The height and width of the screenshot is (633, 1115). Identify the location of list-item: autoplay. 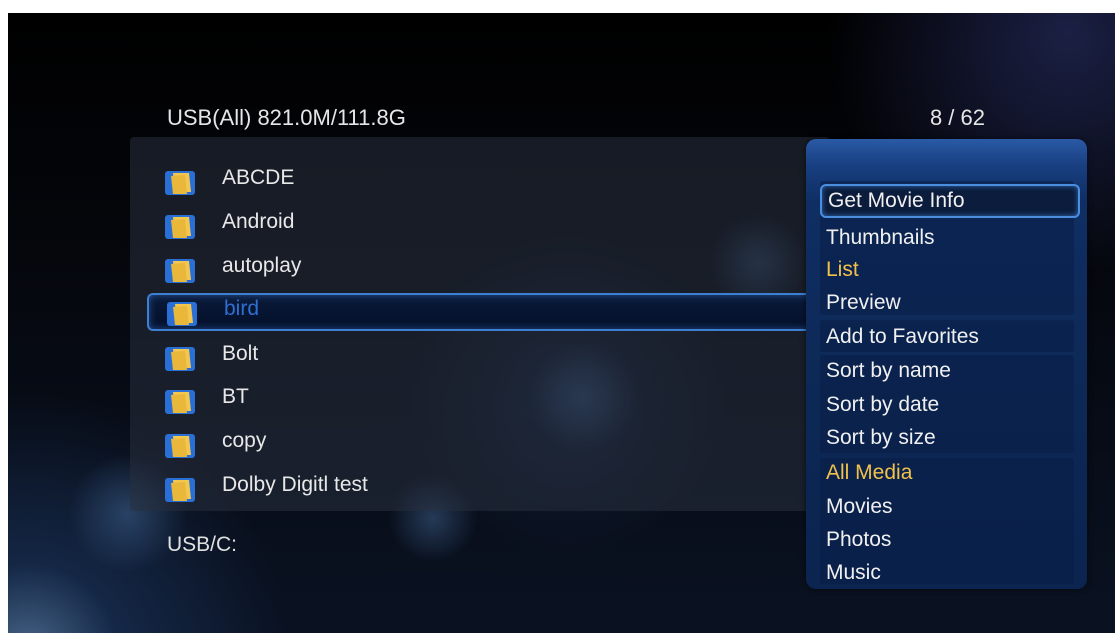
(487, 269).